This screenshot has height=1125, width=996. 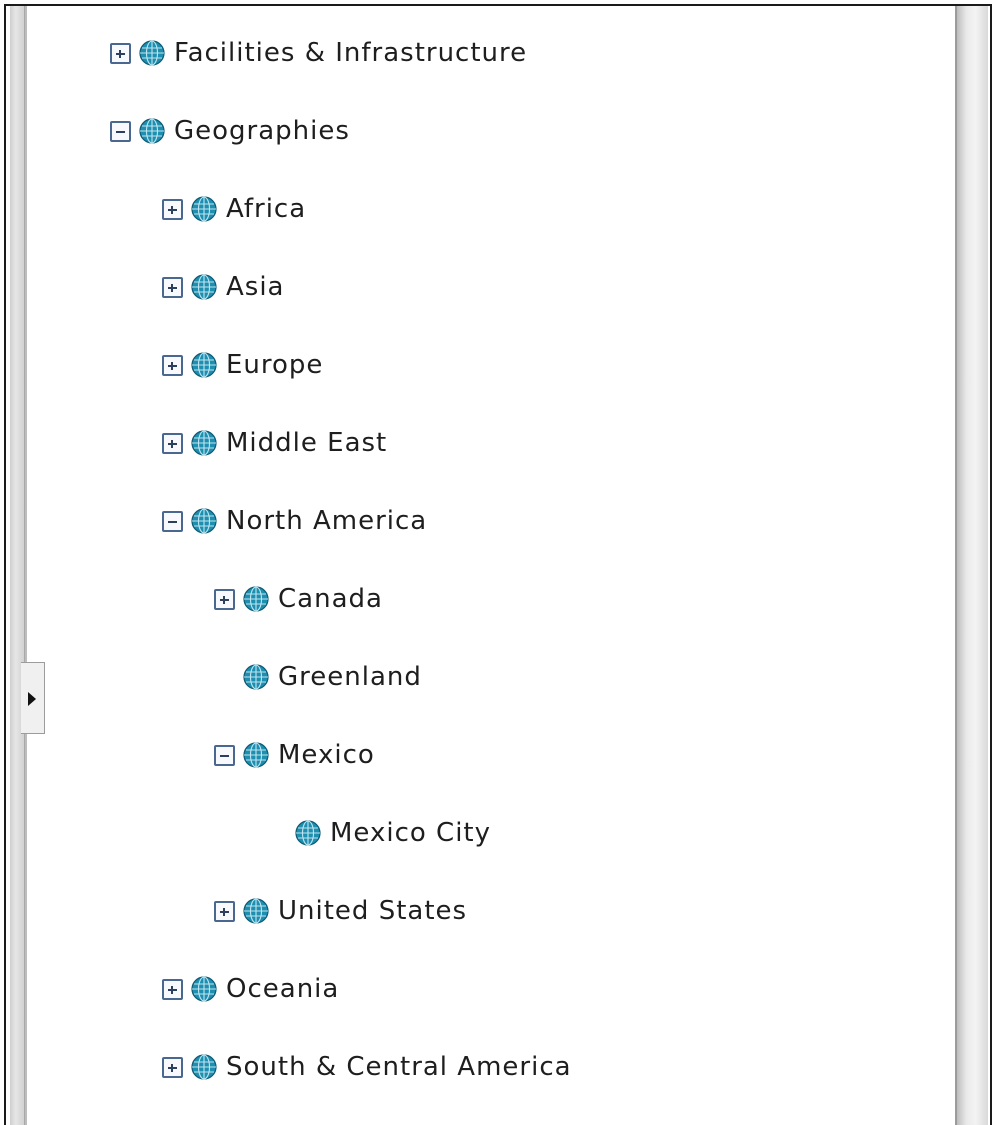 I want to click on tree-node: Europe, so click(x=242, y=365).